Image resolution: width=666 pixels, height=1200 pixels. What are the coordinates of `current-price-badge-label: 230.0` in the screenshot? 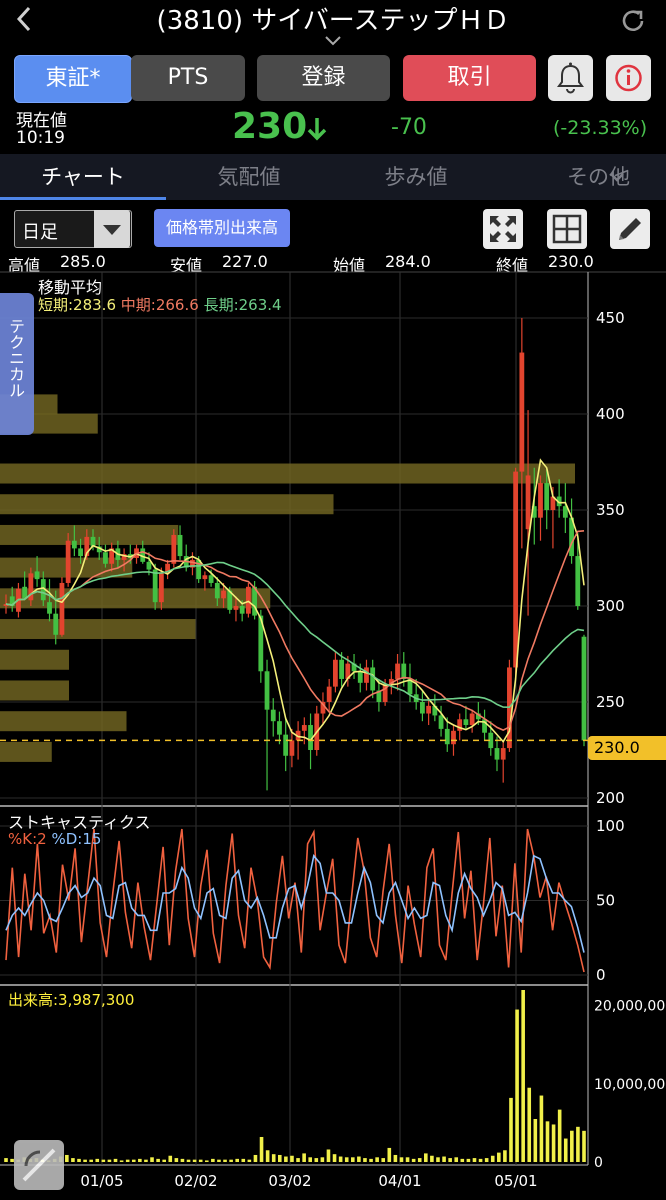 It's located at (617, 747).